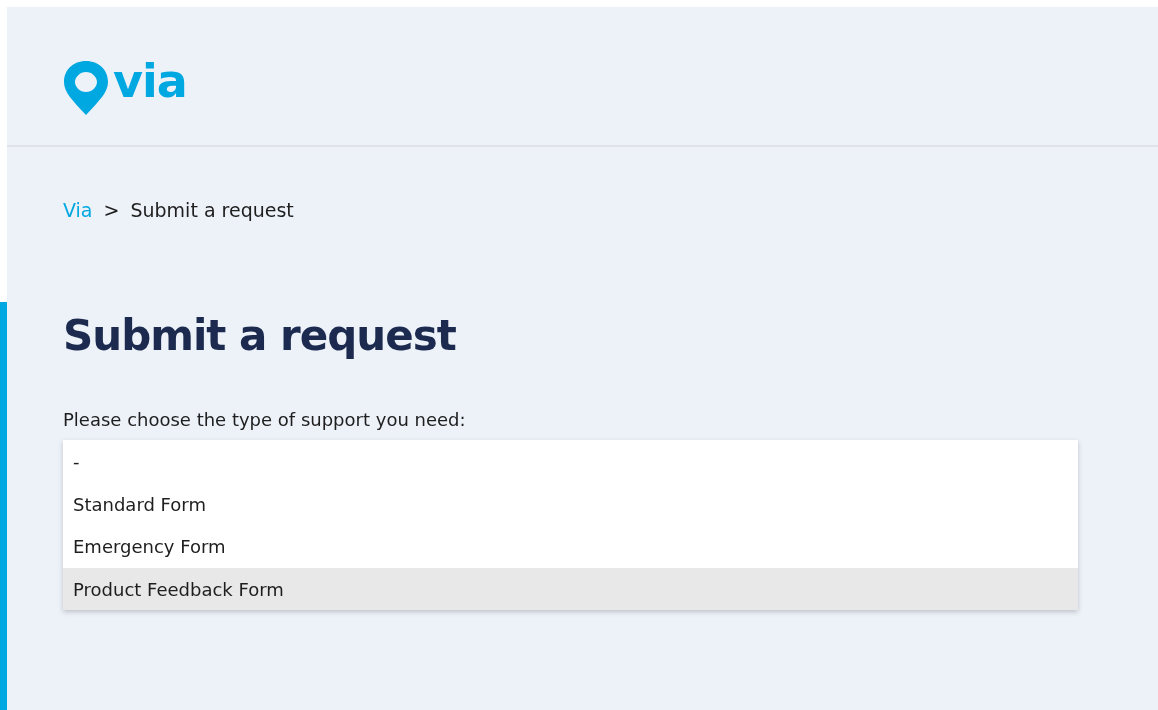  I want to click on logo-text: via, so click(150, 81).